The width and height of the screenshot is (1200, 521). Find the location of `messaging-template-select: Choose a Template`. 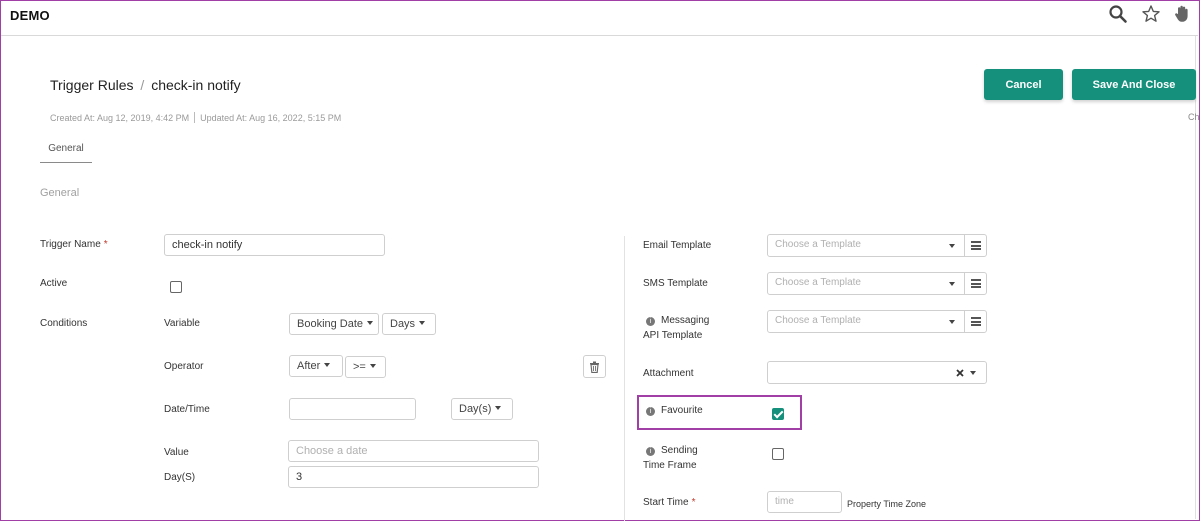

messaging-template-select: Choose a Template is located at coordinates (877, 321).